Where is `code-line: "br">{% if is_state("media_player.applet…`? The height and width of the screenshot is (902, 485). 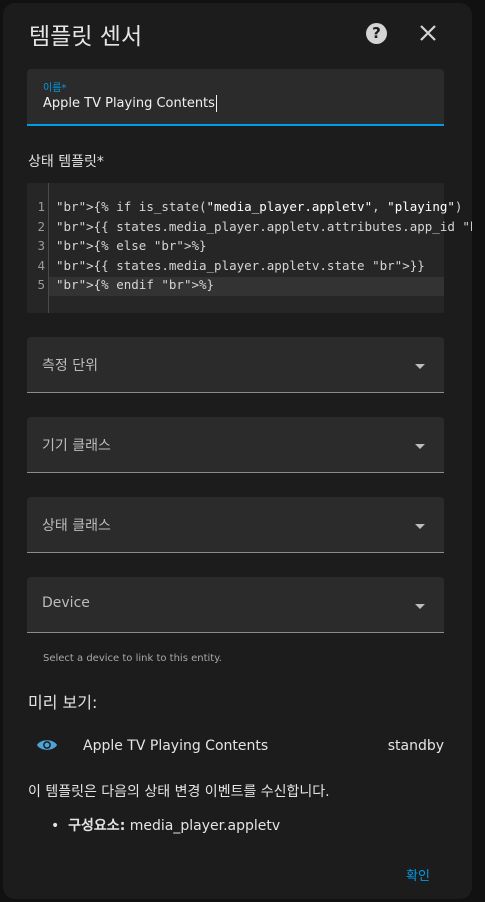 code-line: "br">{% if is_state("media_player.applet… is located at coordinates (264, 206).